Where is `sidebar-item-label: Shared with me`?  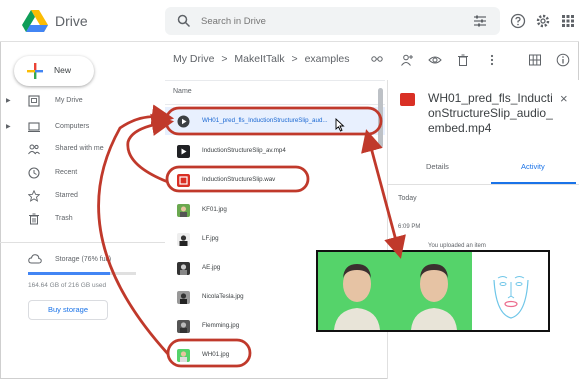
sidebar-item-label: Shared with me is located at coordinates (79, 148).